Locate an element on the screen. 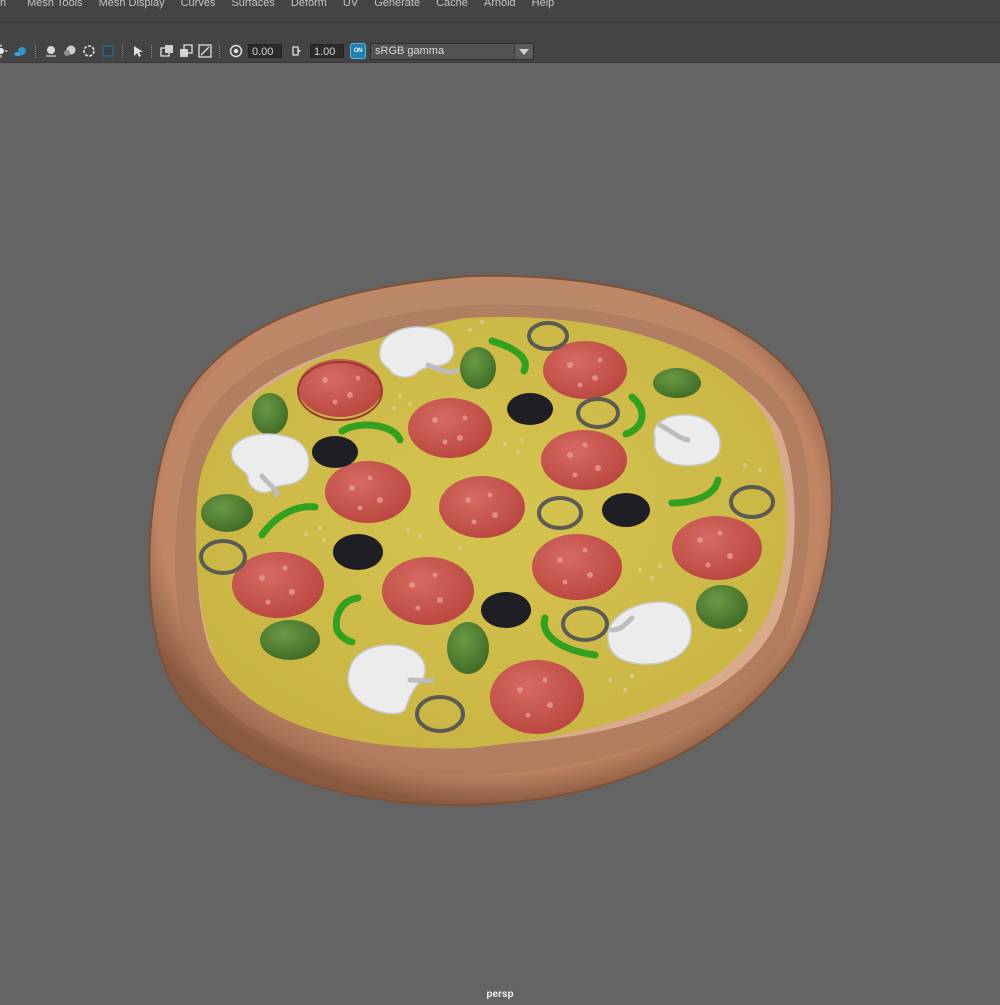  shelf-strip is located at coordinates (500, 32).